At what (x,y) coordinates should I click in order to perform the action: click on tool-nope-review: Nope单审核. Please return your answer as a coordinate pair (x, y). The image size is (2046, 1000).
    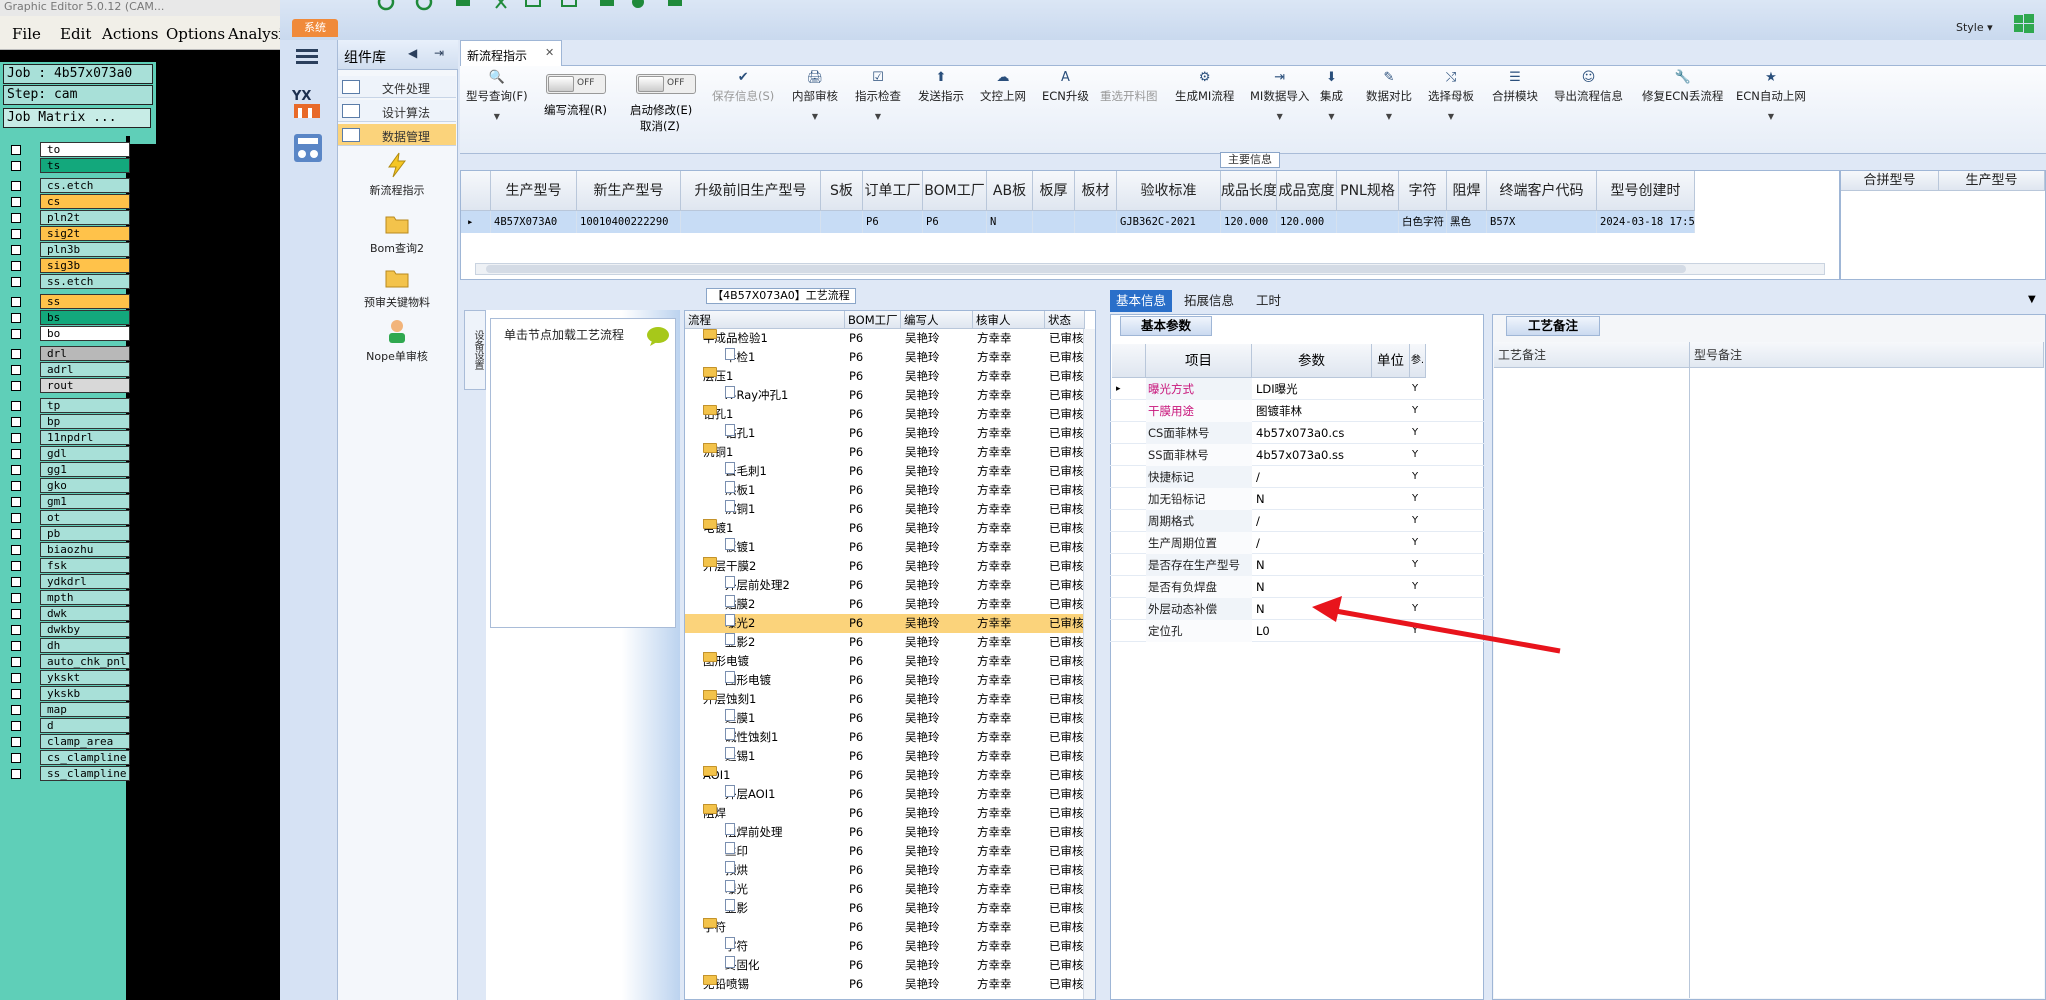
    Looking at the image, I should click on (397, 341).